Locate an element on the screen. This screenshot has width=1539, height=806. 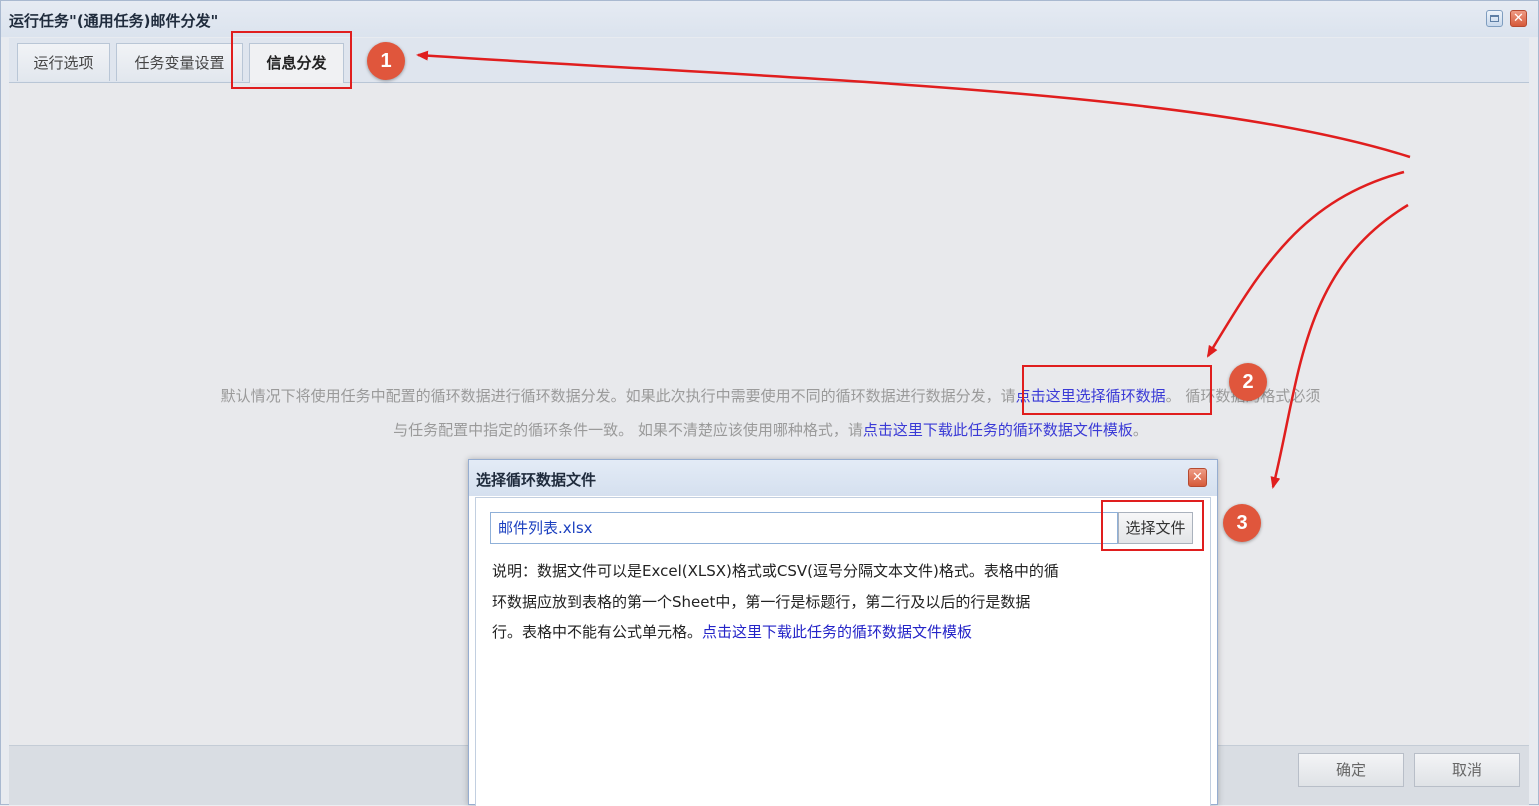
step-badge-2: 2 is located at coordinates (1248, 382).